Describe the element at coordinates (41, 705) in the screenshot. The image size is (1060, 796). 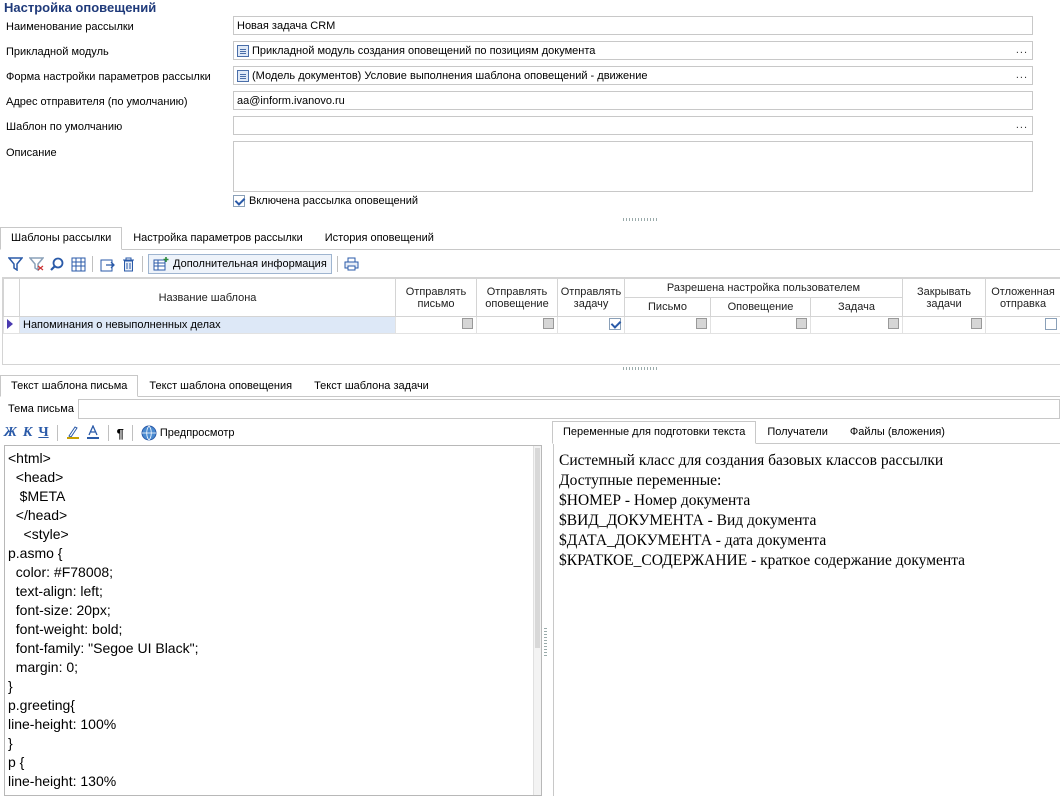
I see `code-line: p.greeting{` at that location.